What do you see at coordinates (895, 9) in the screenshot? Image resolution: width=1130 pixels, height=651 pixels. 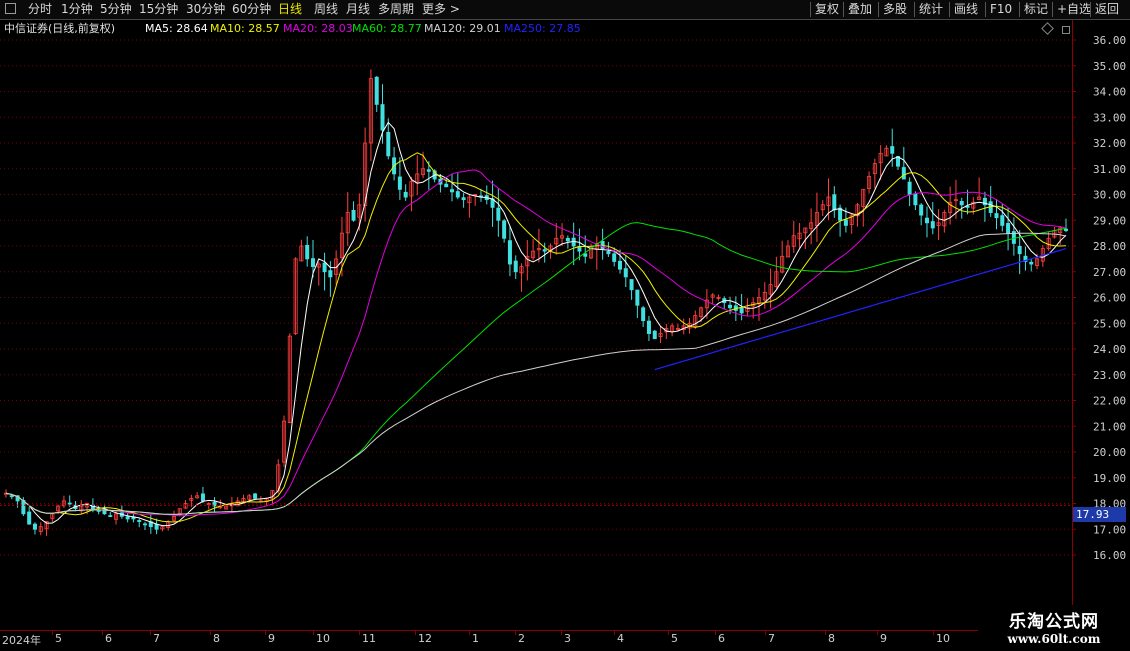 I see `toolbar-button-2: 多股` at bounding box center [895, 9].